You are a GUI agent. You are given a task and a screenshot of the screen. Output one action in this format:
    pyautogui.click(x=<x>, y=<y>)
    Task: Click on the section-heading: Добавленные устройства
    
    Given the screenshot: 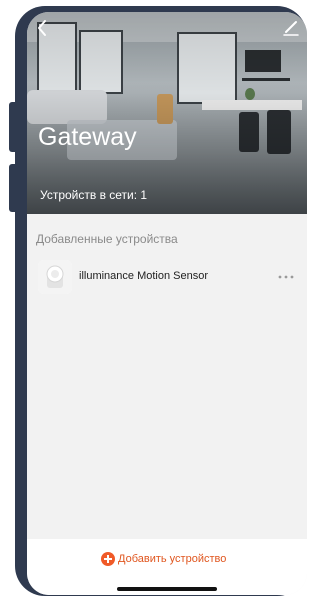 What is the action you would take?
    pyautogui.click(x=107, y=239)
    